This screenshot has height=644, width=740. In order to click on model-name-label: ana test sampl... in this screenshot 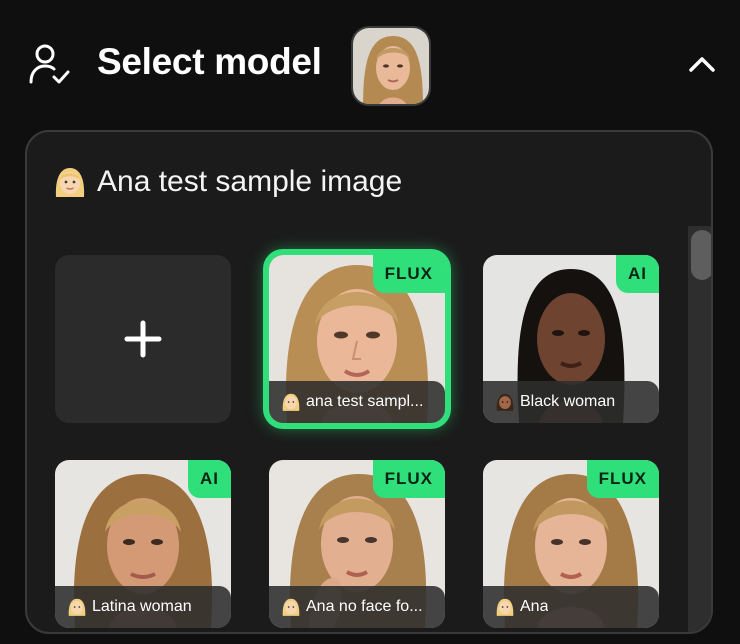, I will do `click(357, 402)`.